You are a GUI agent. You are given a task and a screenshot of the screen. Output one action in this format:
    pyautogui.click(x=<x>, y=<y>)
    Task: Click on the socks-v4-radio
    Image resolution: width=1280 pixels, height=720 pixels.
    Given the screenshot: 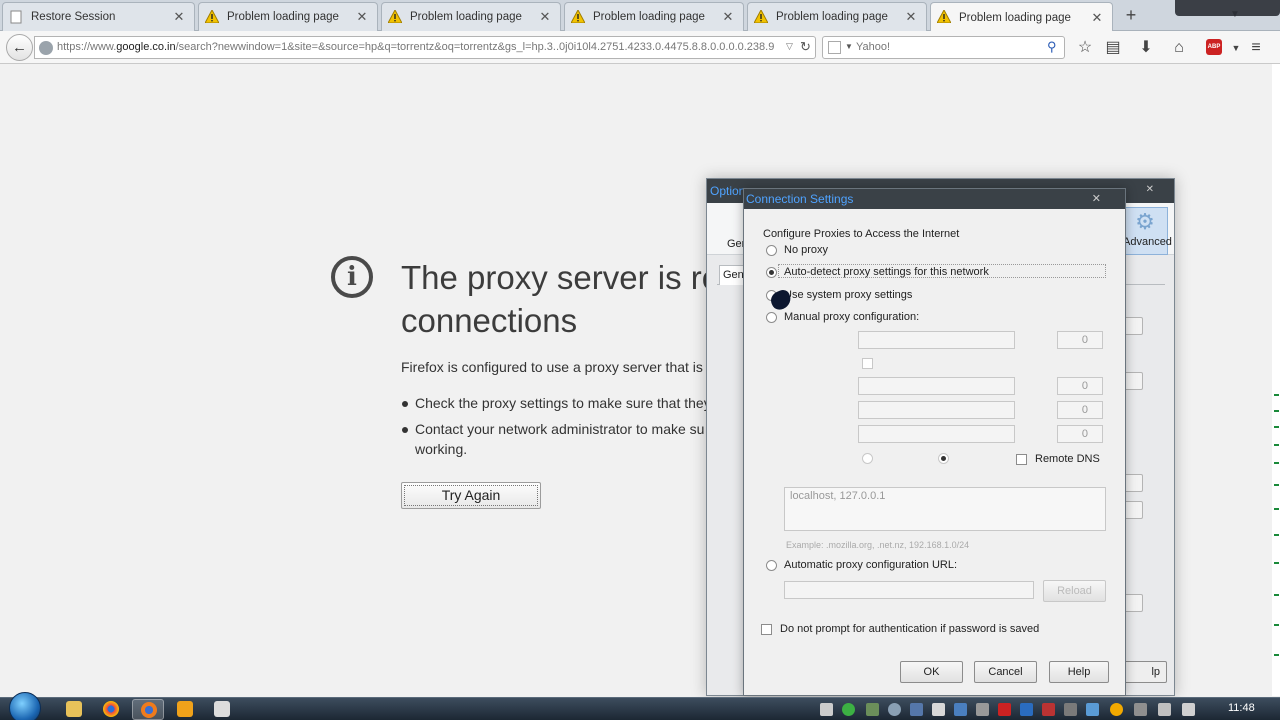 What is the action you would take?
    pyautogui.click(x=867, y=458)
    